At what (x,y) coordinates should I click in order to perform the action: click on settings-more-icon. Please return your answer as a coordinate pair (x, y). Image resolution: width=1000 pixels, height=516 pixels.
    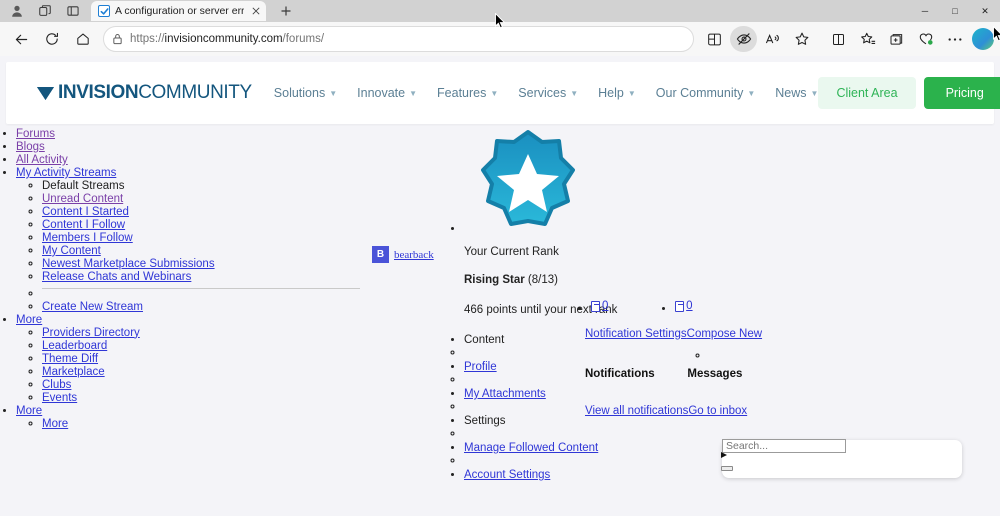
    Looking at the image, I should click on (954, 39).